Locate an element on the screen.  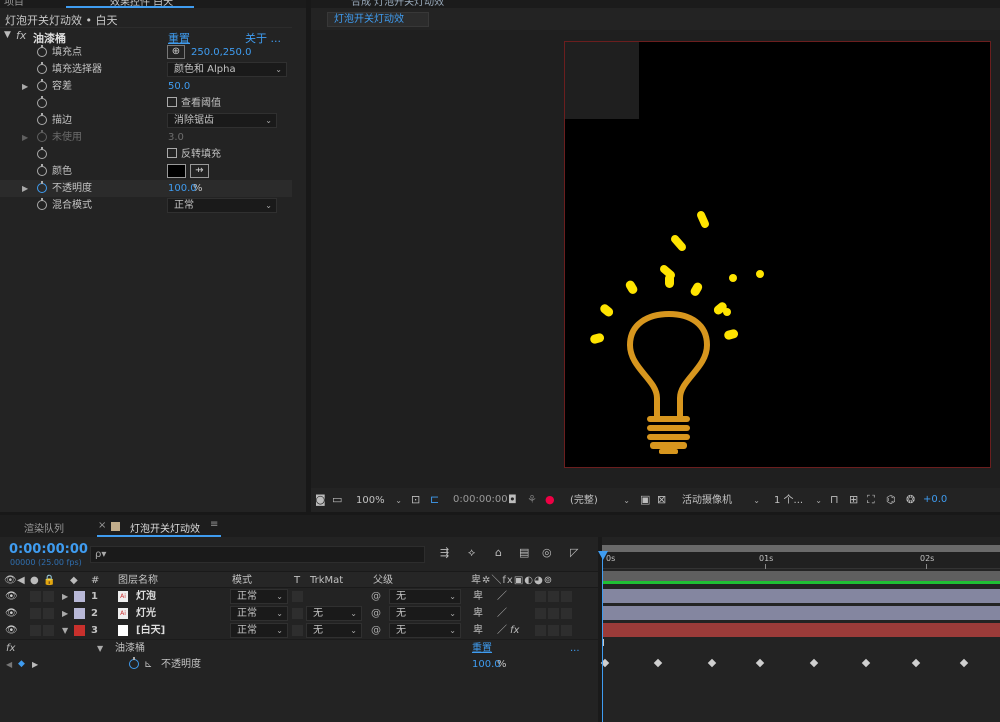
mode-dropdown: 正常 ⌄ is located at coordinates (259, 613).